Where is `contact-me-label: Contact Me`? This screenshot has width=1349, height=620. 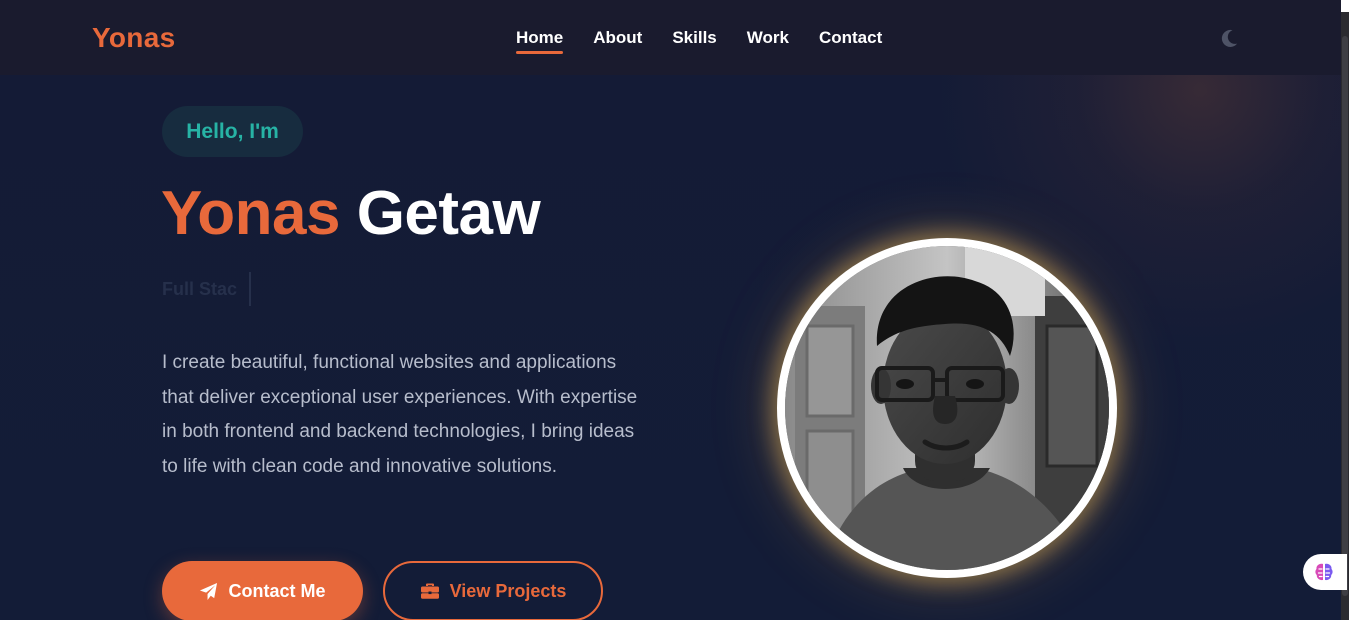 contact-me-label: Contact Me is located at coordinates (277, 590).